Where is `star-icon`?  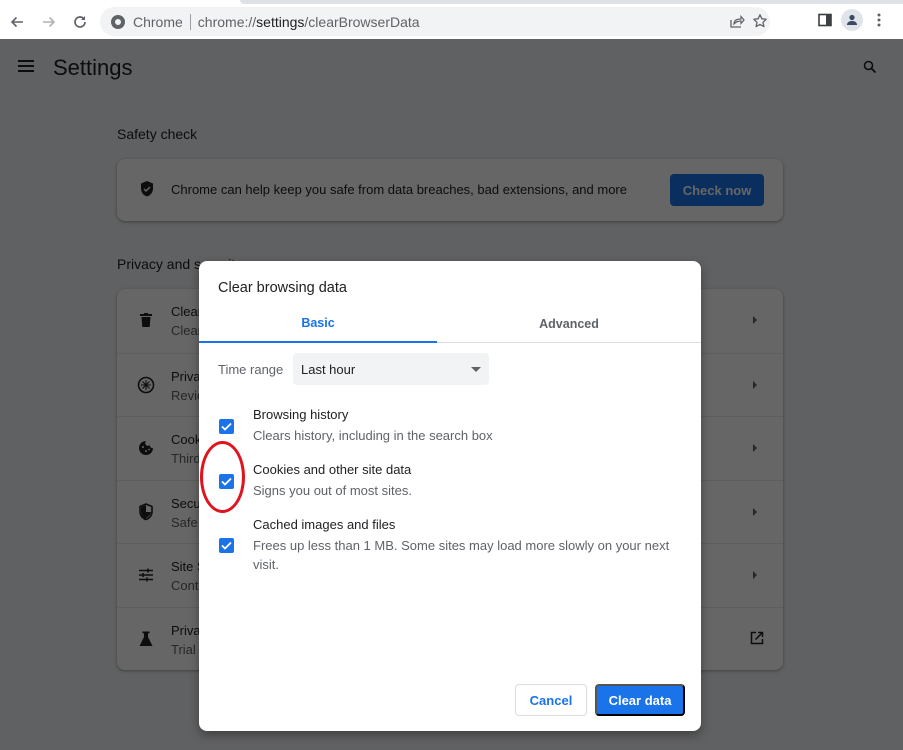
star-icon is located at coordinates (760, 21).